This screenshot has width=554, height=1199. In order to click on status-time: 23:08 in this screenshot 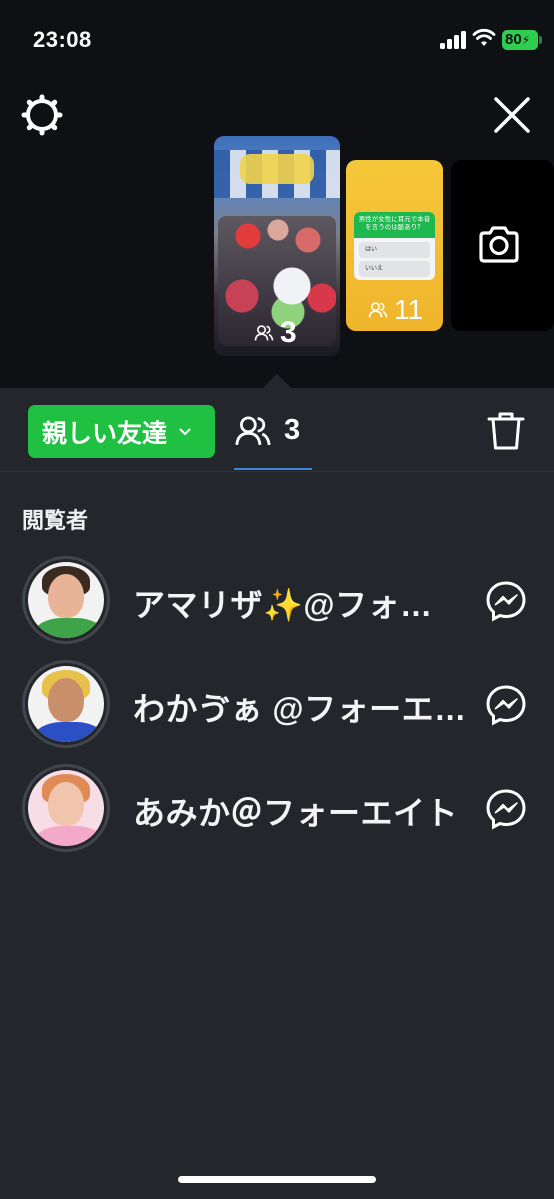, I will do `click(62, 39)`.